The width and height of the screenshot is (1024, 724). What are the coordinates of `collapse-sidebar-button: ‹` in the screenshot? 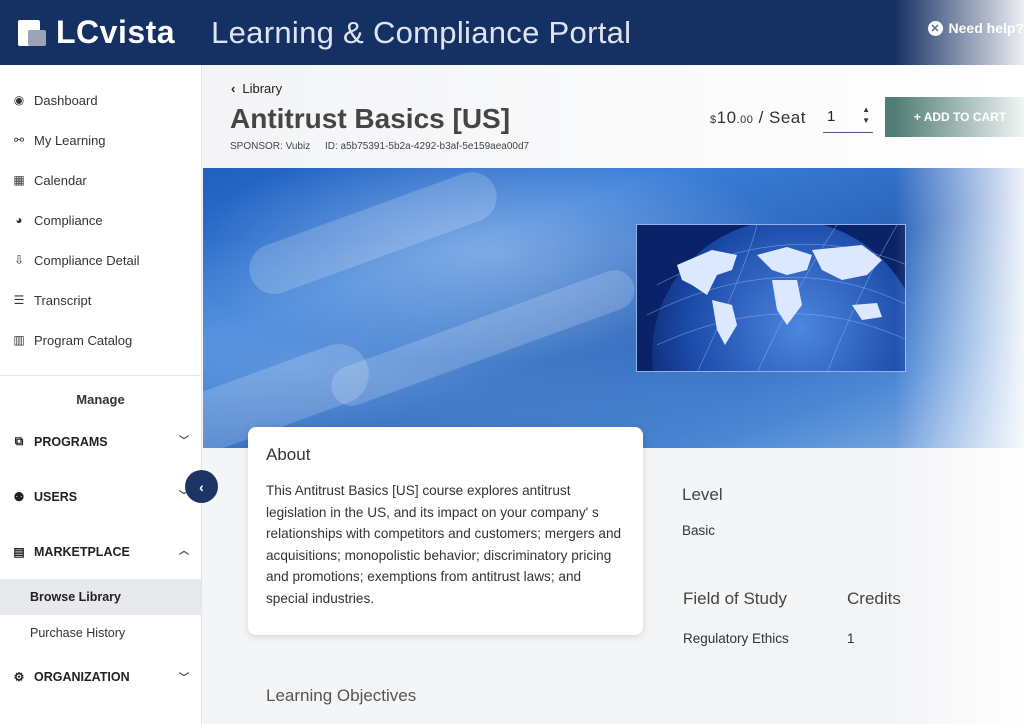 It's located at (201, 486).